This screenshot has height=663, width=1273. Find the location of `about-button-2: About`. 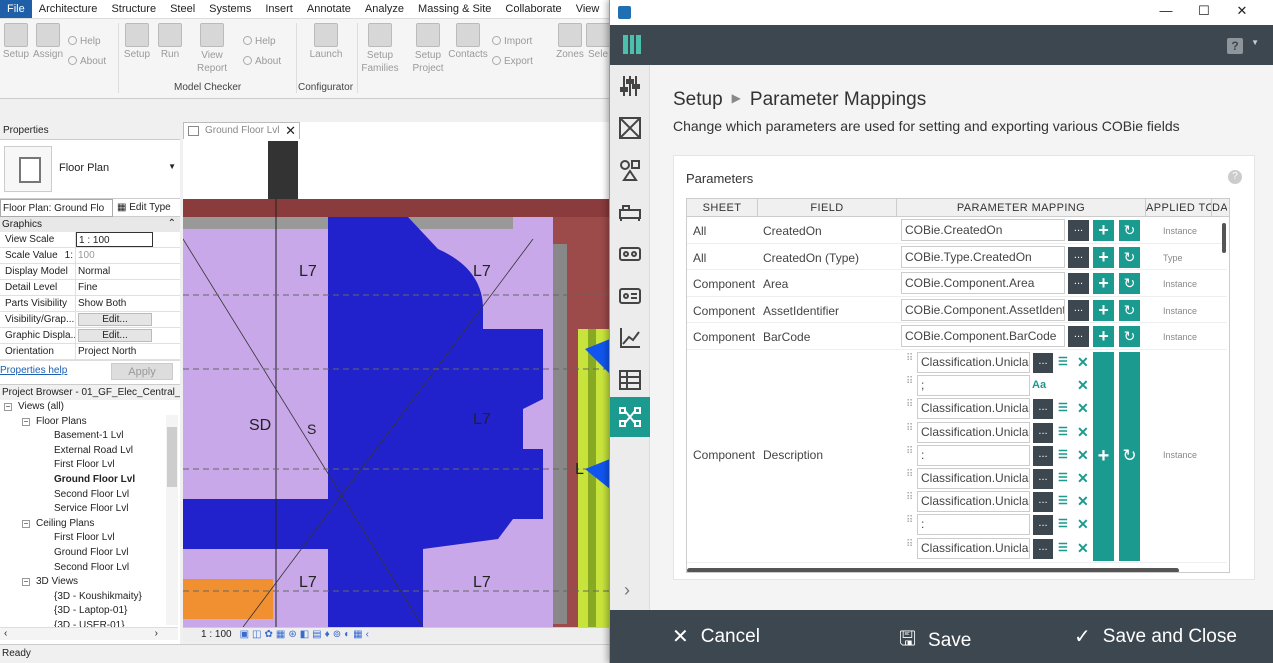

about-button-2: About is located at coordinates (262, 61).